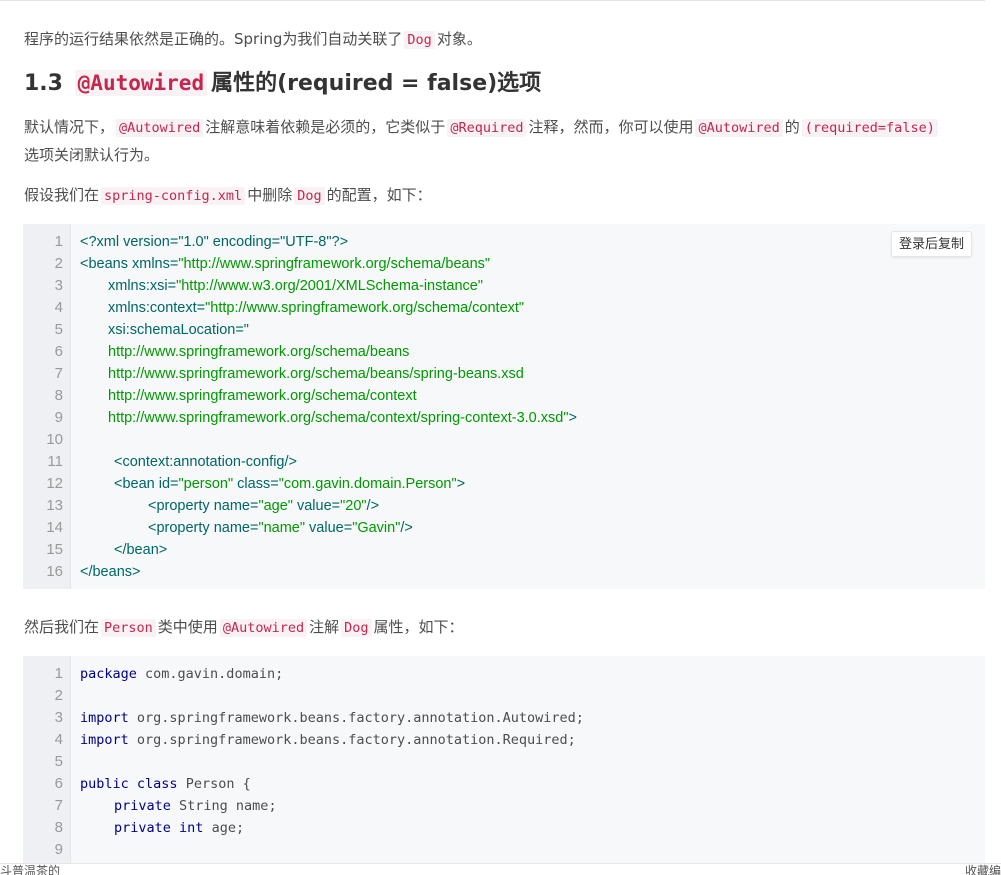 The image size is (1001, 875). Describe the element at coordinates (58, 285) in the screenshot. I see `line-number: 3` at that location.